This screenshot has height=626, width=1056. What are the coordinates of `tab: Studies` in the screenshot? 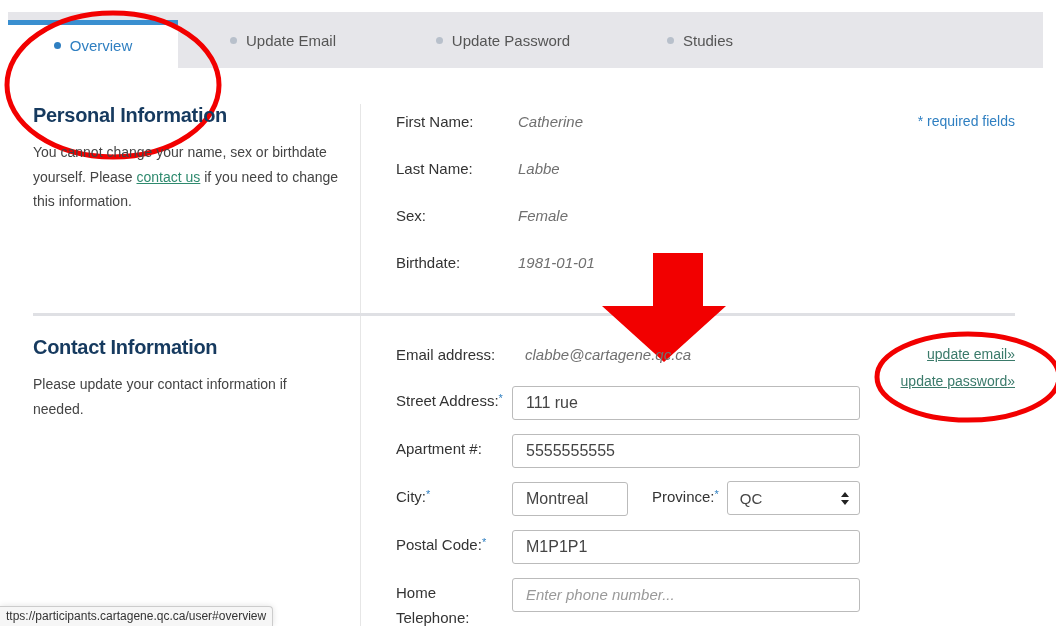 It's located at (700, 40).